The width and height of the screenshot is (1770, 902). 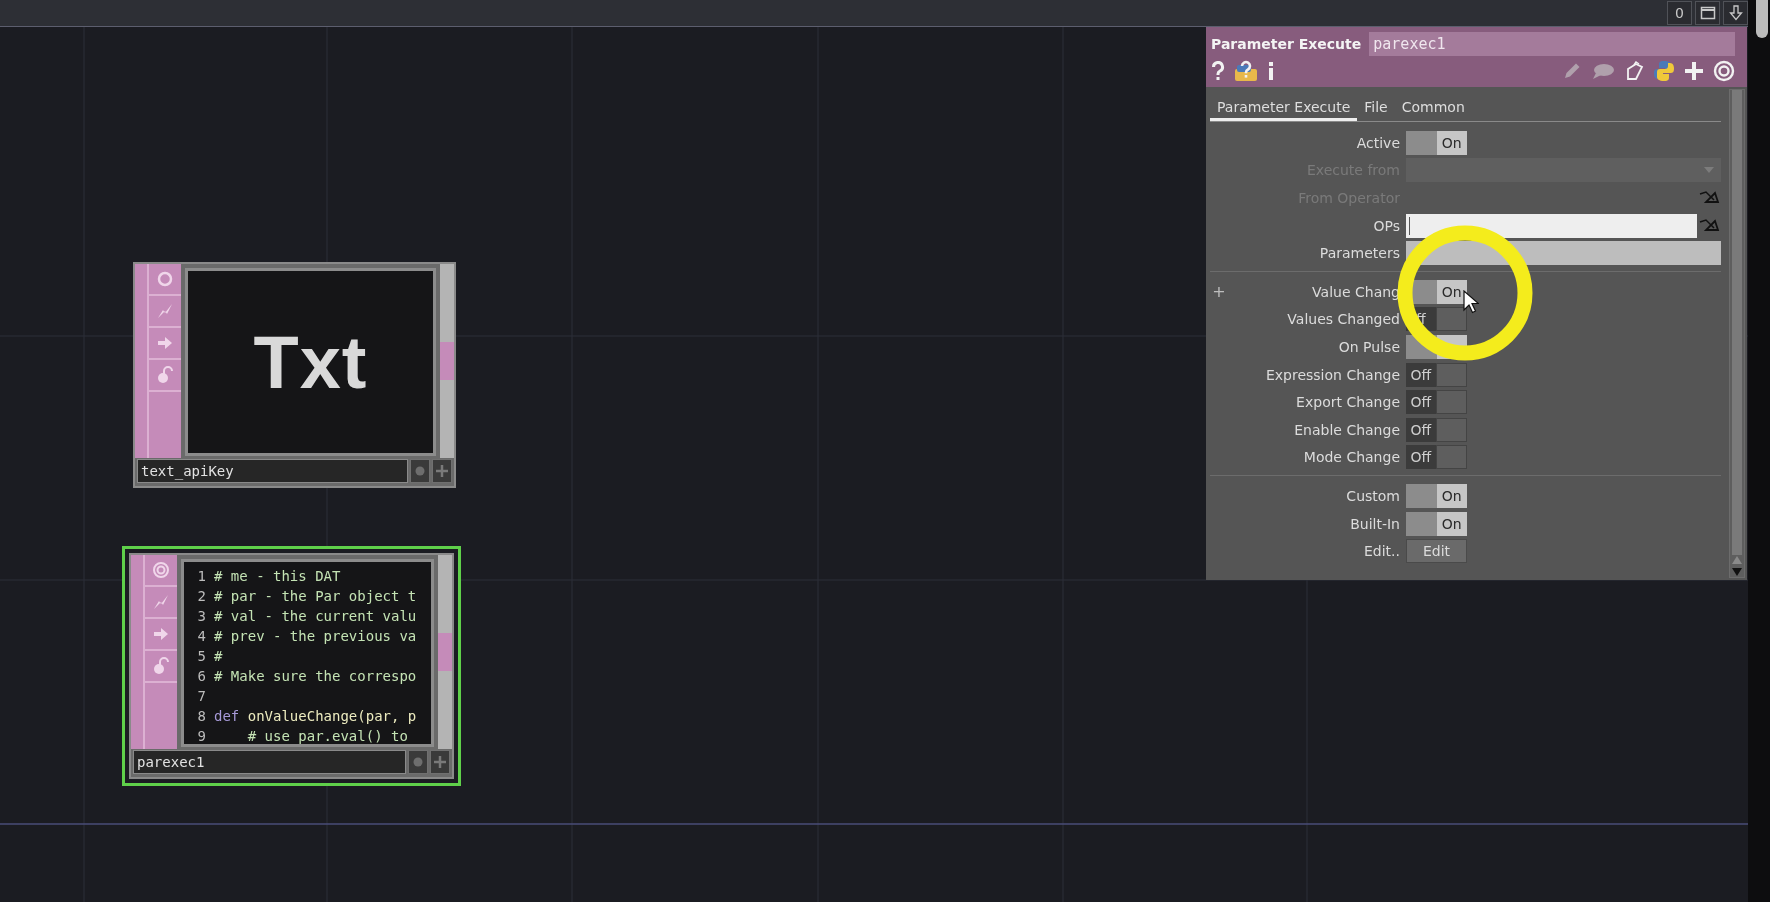 I want to click on line-number: 5, so click(x=201, y=656).